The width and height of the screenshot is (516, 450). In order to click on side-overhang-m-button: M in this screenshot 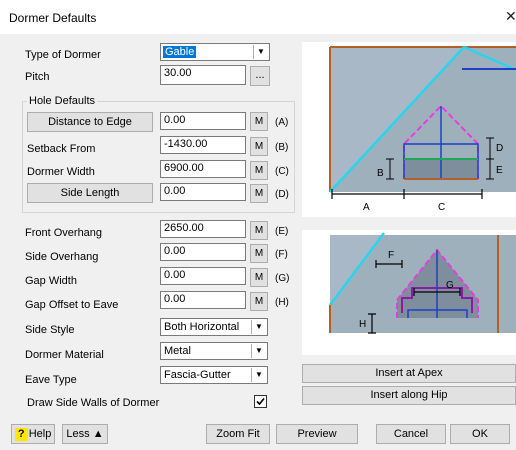, I will do `click(259, 253)`.